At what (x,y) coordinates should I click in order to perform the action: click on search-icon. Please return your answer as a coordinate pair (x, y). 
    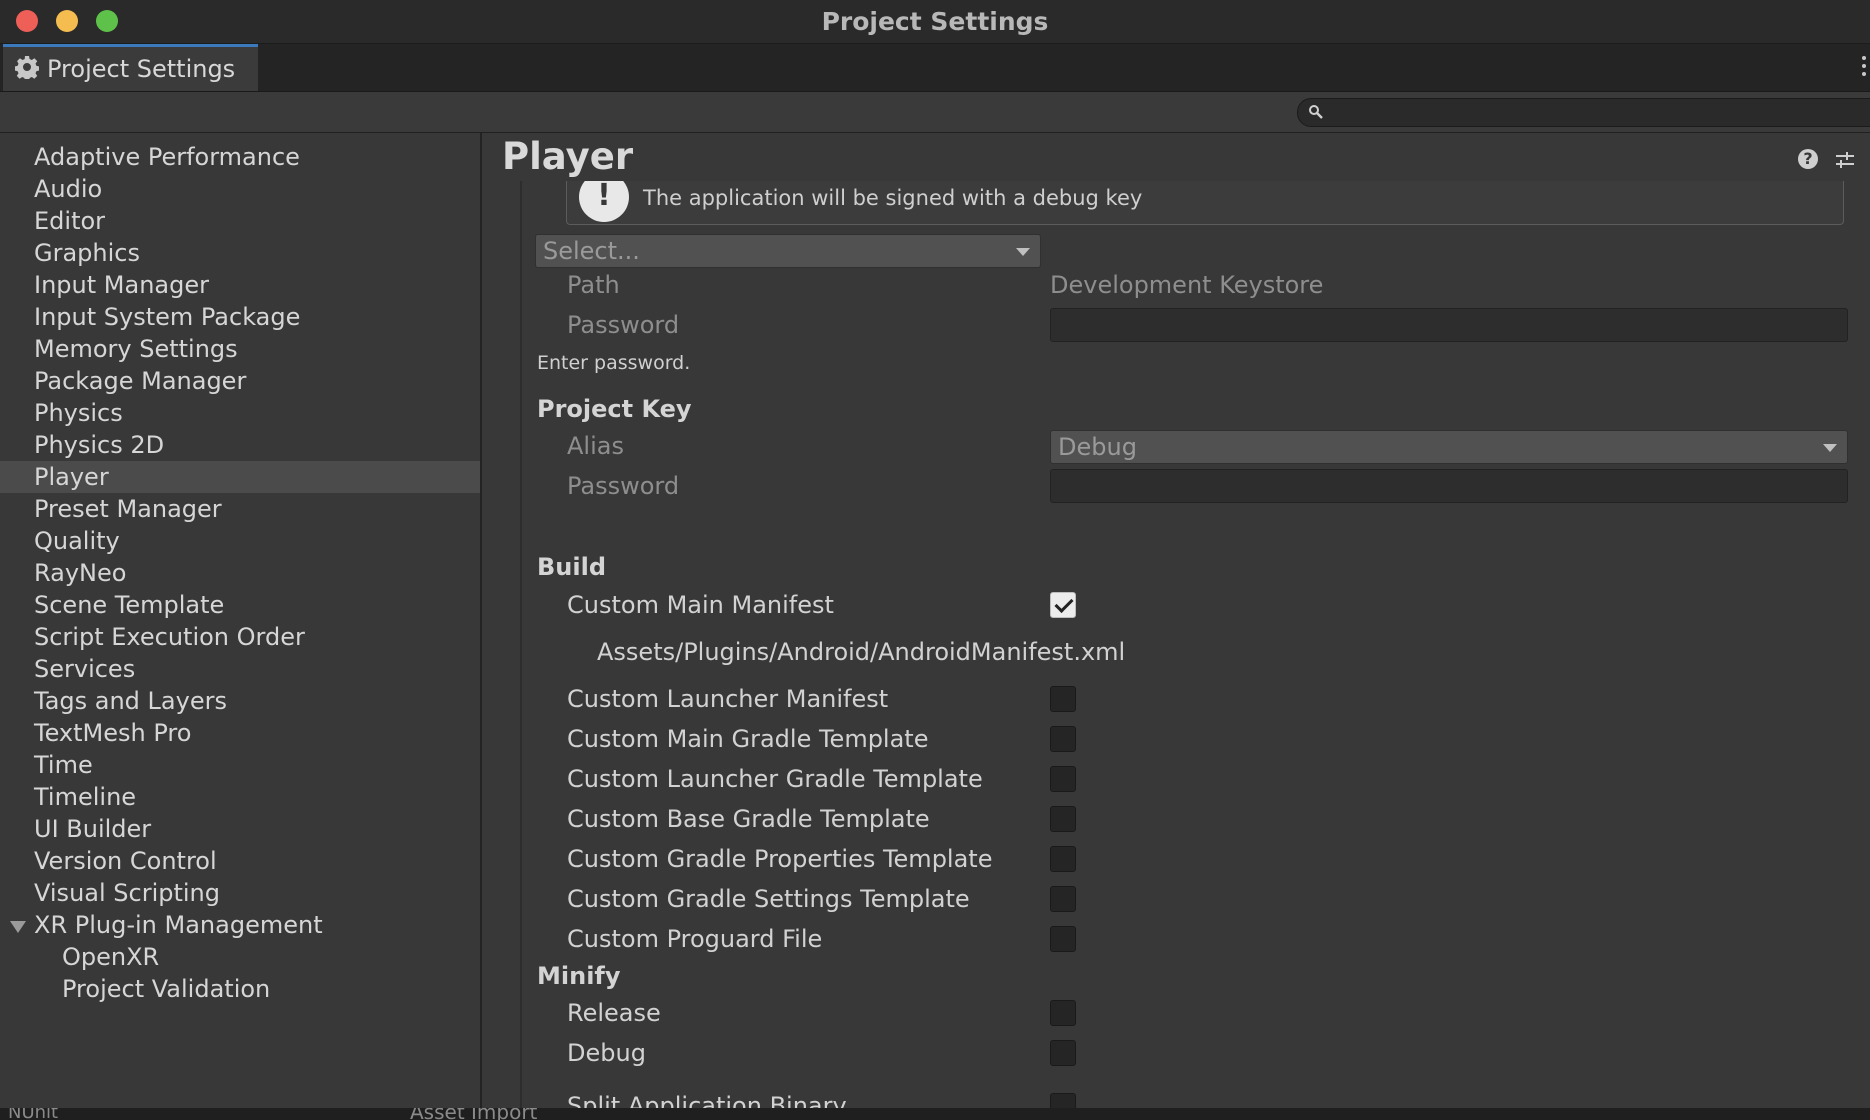
    Looking at the image, I should click on (1316, 114).